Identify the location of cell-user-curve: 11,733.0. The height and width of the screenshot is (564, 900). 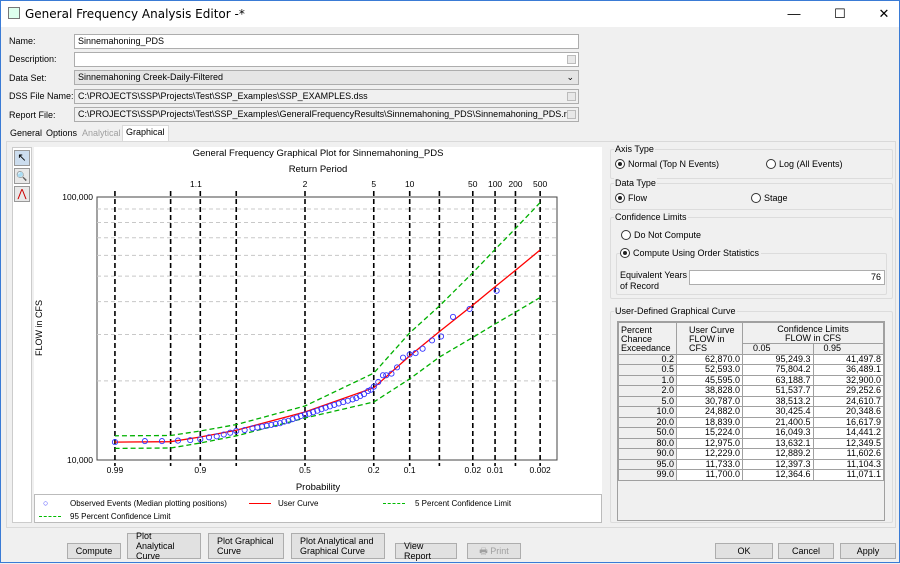
(709, 464).